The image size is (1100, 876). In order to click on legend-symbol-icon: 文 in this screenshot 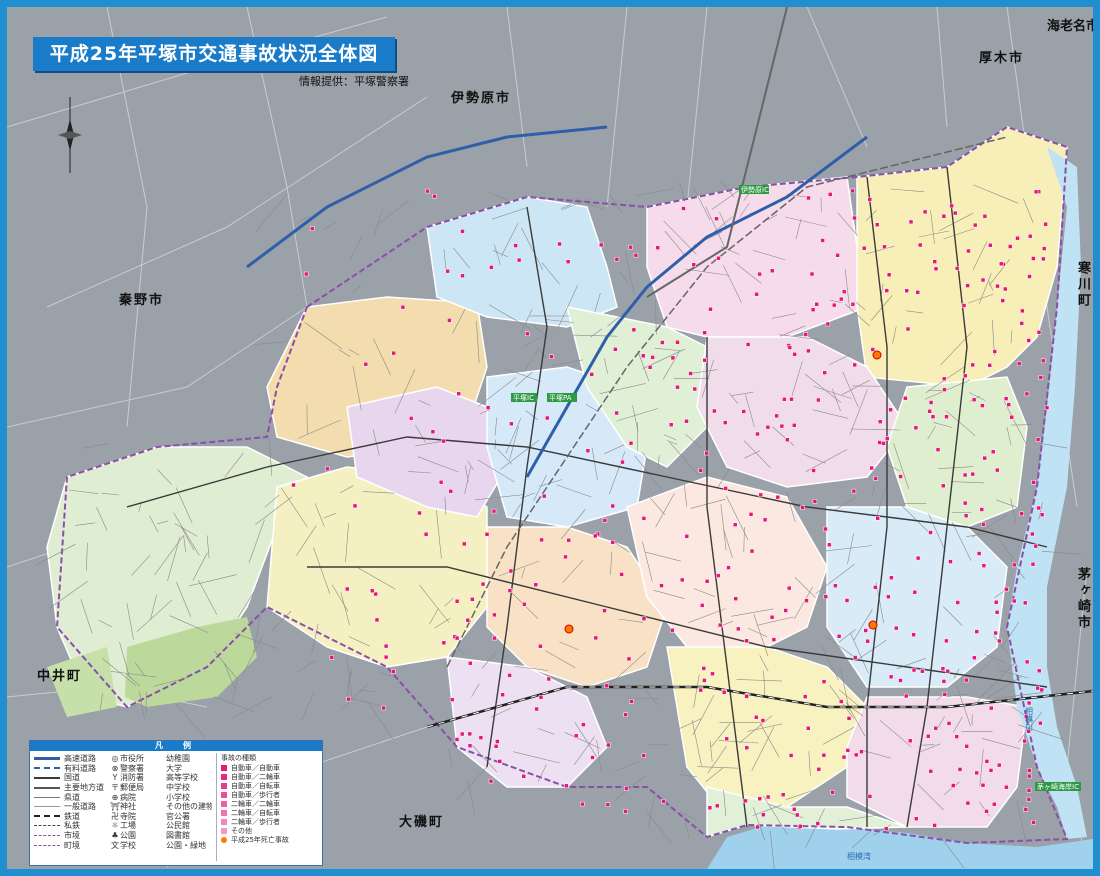, I will do `click(115, 845)`.